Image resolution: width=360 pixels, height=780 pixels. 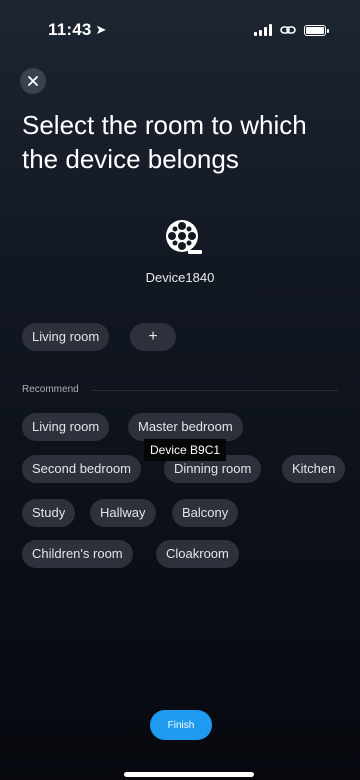 What do you see at coordinates (66, 337) in the screenshot?
I see `selected-room-chip: Living room` at bounding box center [66, 337].